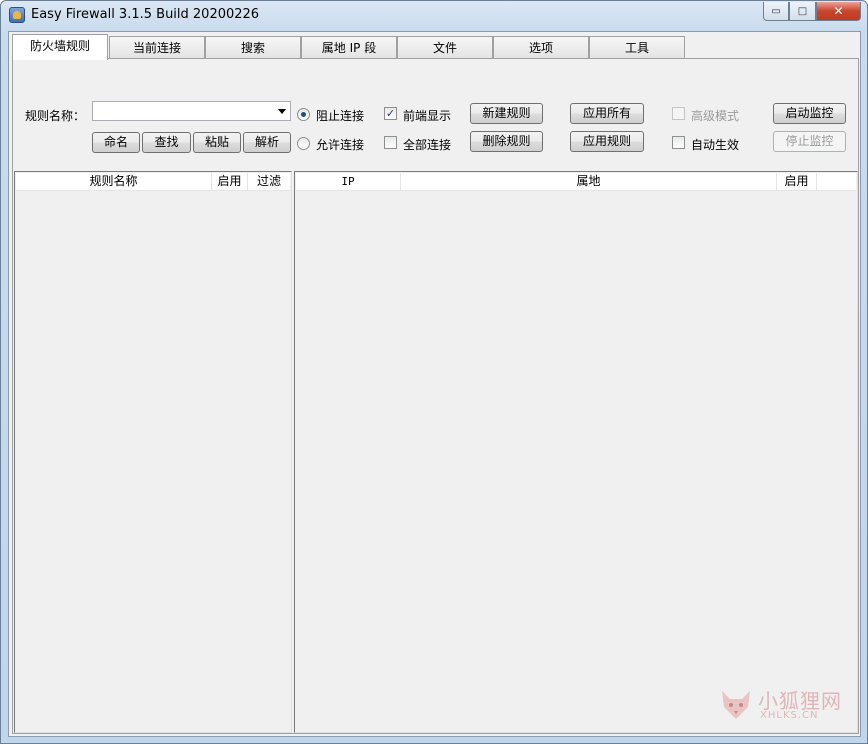 Image resolution: width=868 pixels, height=744 pixels. Describe the element at coordinates (269, 182) in the screenshot. I see `column-header-filter: 过滤` at that location.